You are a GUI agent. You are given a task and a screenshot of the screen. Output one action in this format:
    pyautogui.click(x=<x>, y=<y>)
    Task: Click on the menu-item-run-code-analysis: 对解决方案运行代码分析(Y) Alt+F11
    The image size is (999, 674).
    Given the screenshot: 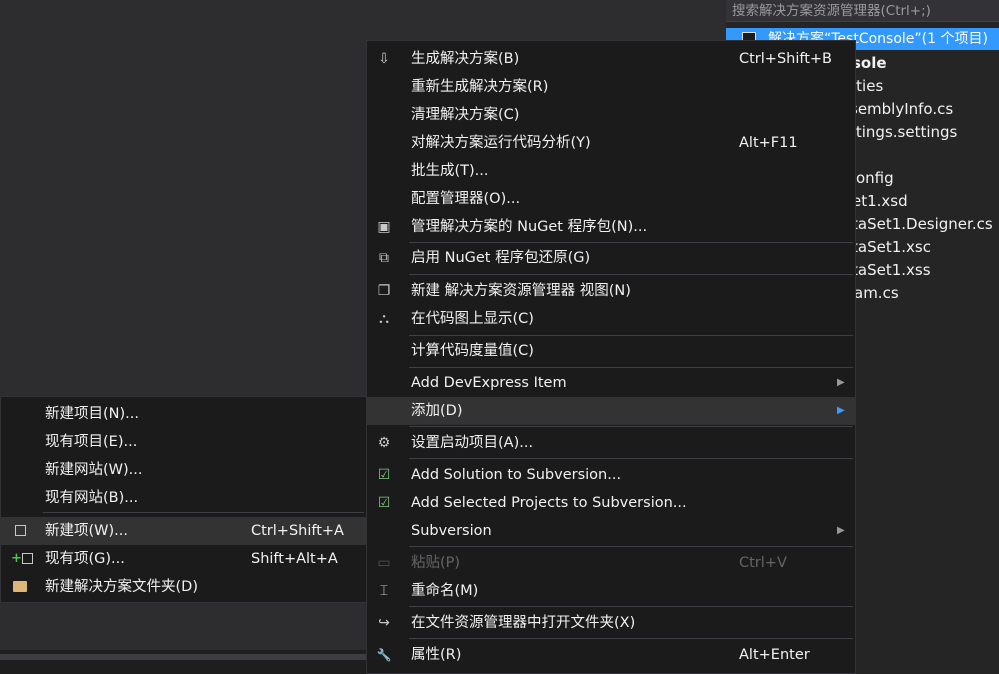 What is the action you would take?
    pyautogui.click(x=611, y=143)
    